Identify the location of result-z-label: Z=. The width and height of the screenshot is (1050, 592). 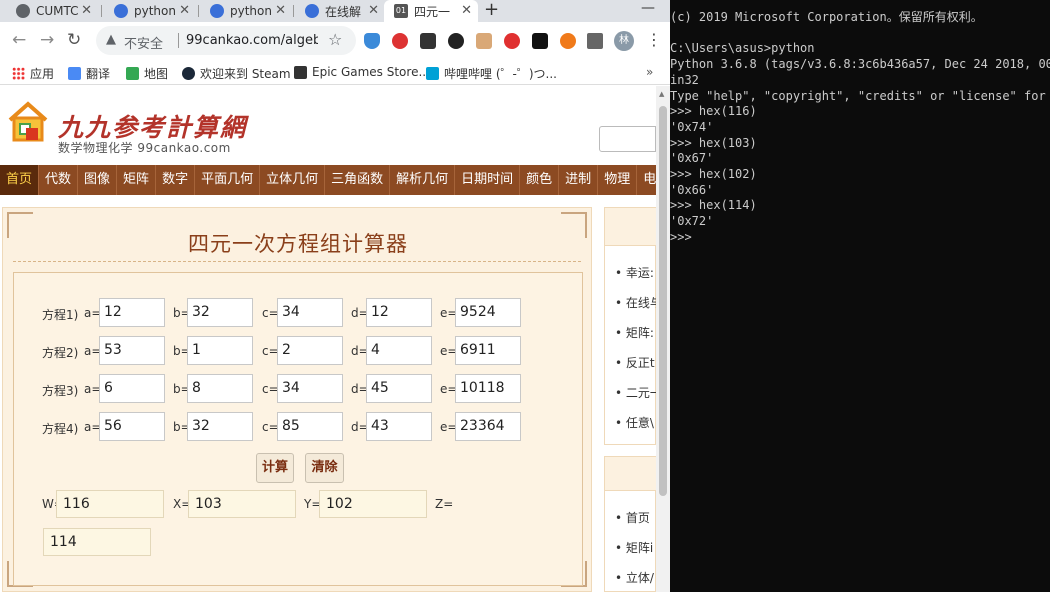
(444, 504).